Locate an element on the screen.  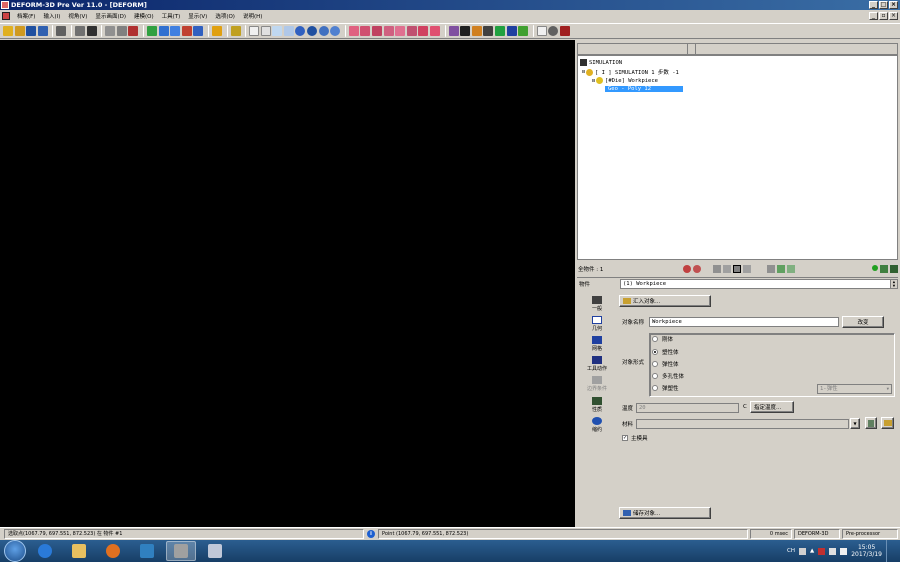
add-object-icon is located at coordinates (687, 268).